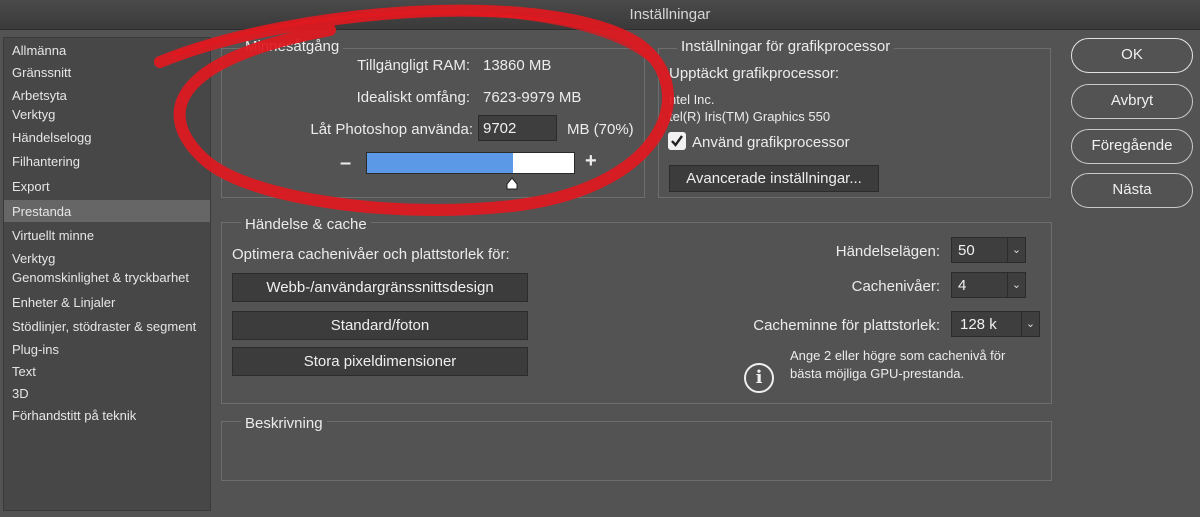  What do you see at coordinates (20, 393) in the screenshot?
I see `sidebar-item-3d: 3D` at bounding box center [20, 393].